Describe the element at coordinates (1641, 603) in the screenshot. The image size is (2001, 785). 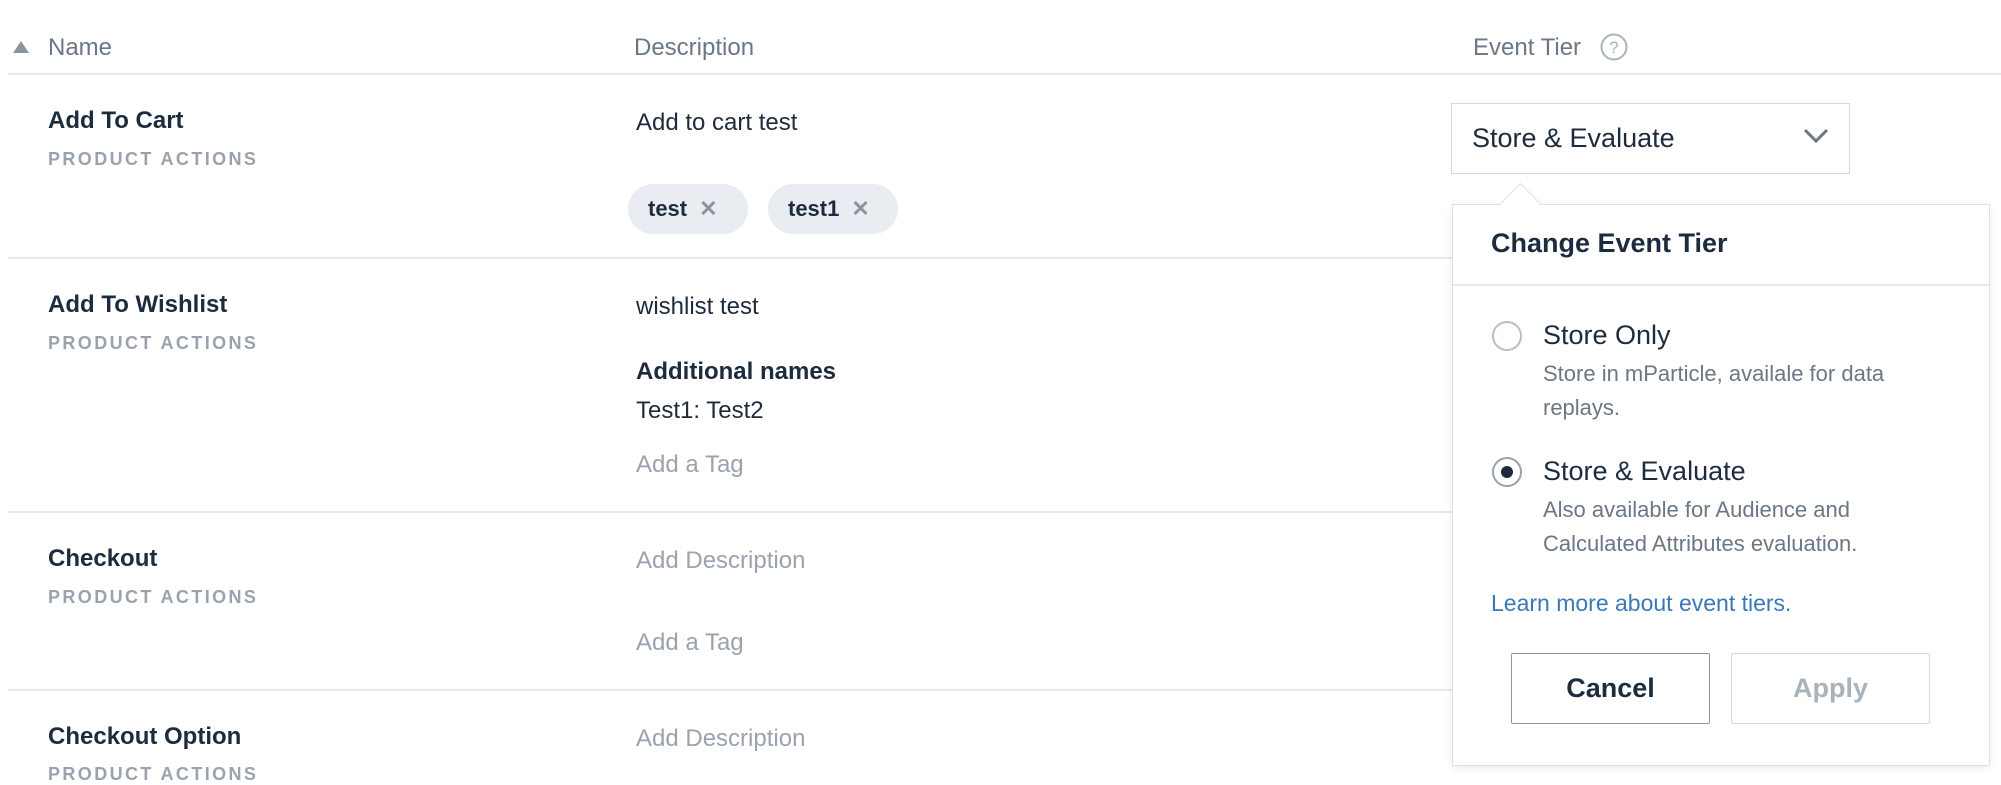
I see `learn-more-link: Learn more about event tiers.` at that location.